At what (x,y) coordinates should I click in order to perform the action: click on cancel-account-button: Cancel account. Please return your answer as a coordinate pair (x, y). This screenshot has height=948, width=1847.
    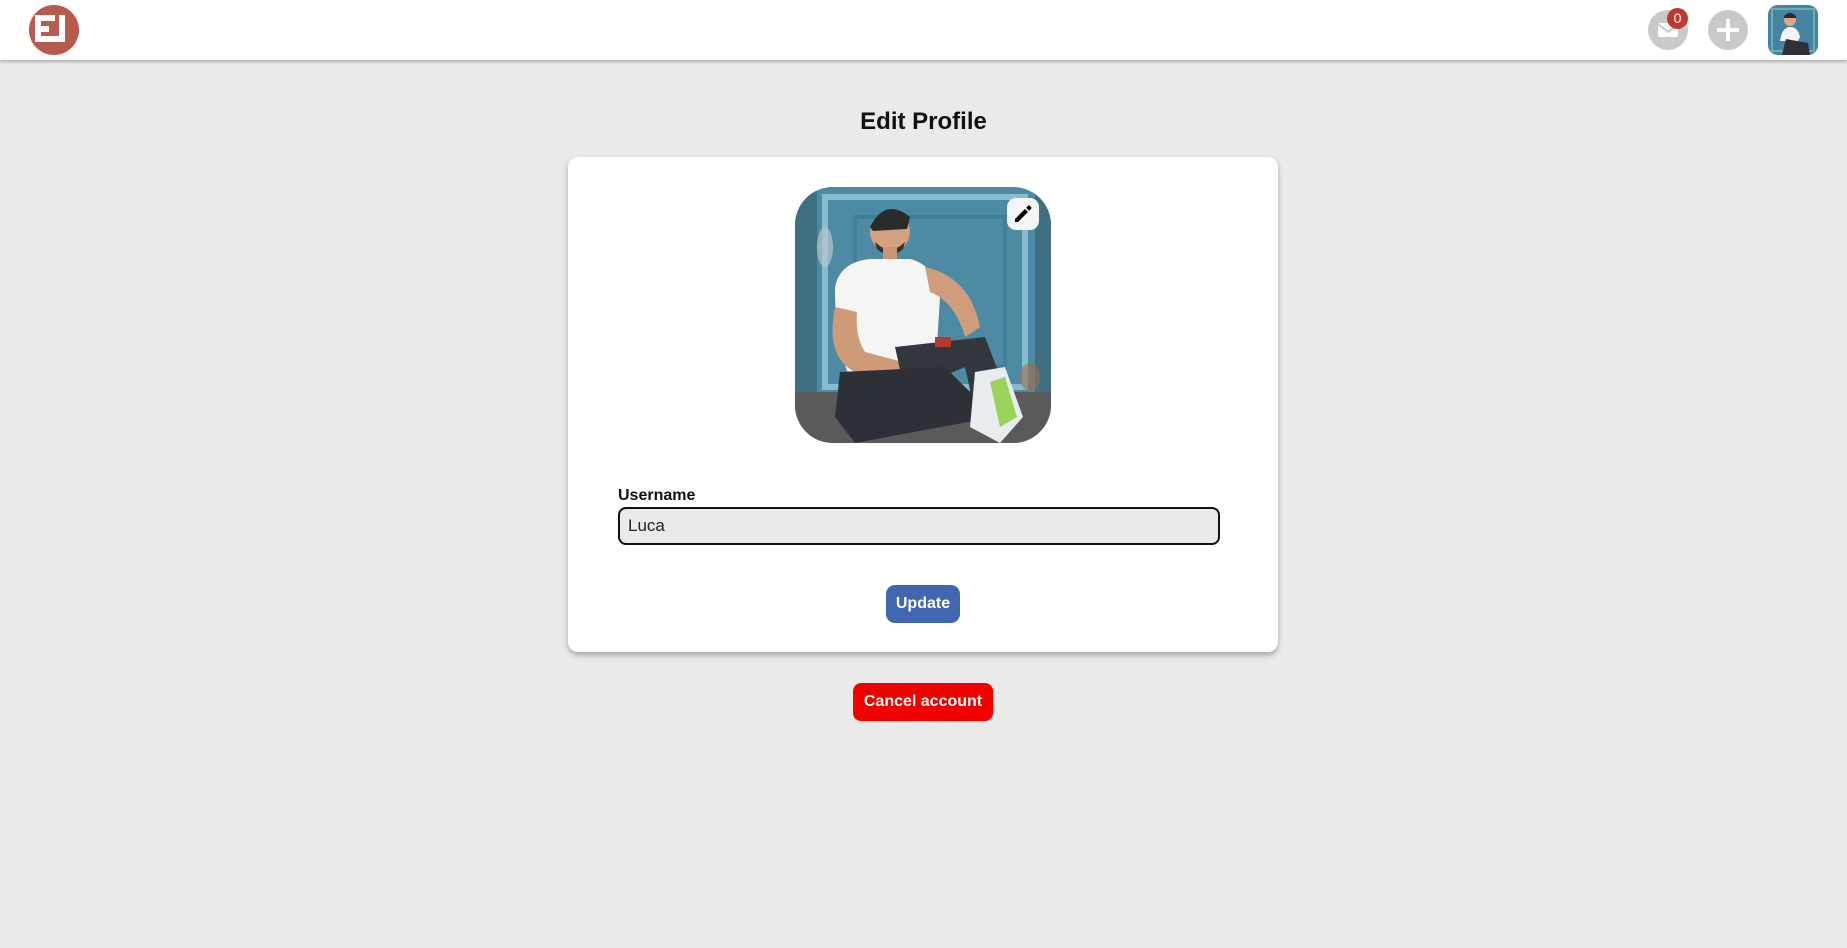
    Looking at the image, I should click on (923, 702).